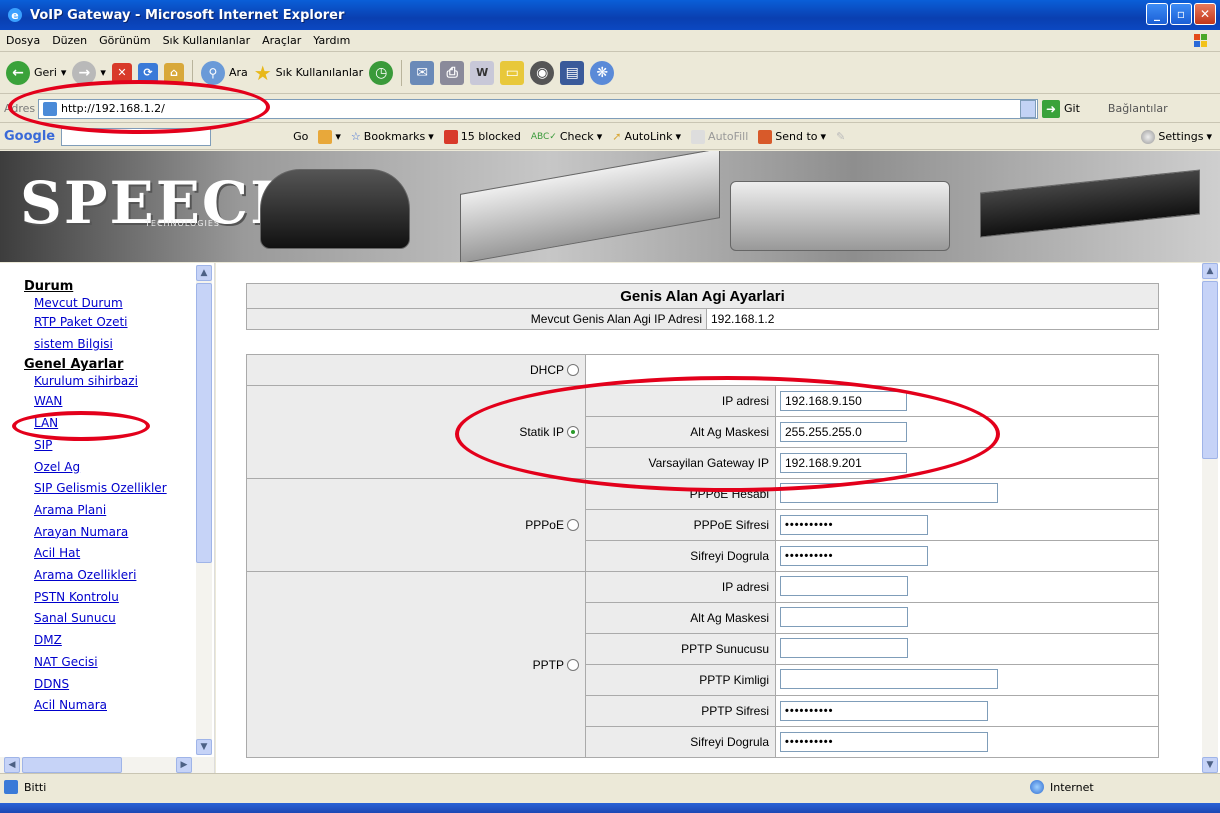 The height and width of the screenshot is (813, 1220). What do you see at coordinates (476, 319) in the screenshot?
I see `current-wan-ip-label: Mevcut Genis Alan Agi IP Adresi` at bounding box center [476, 319].